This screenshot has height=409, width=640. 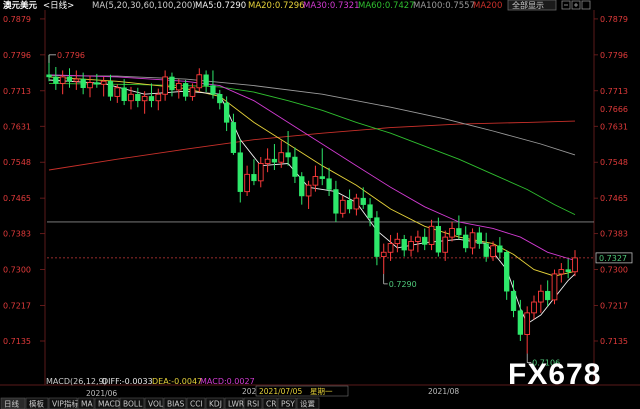 I want to click on macd-macd: MACD:0.0027, so click(x=227, y=381).